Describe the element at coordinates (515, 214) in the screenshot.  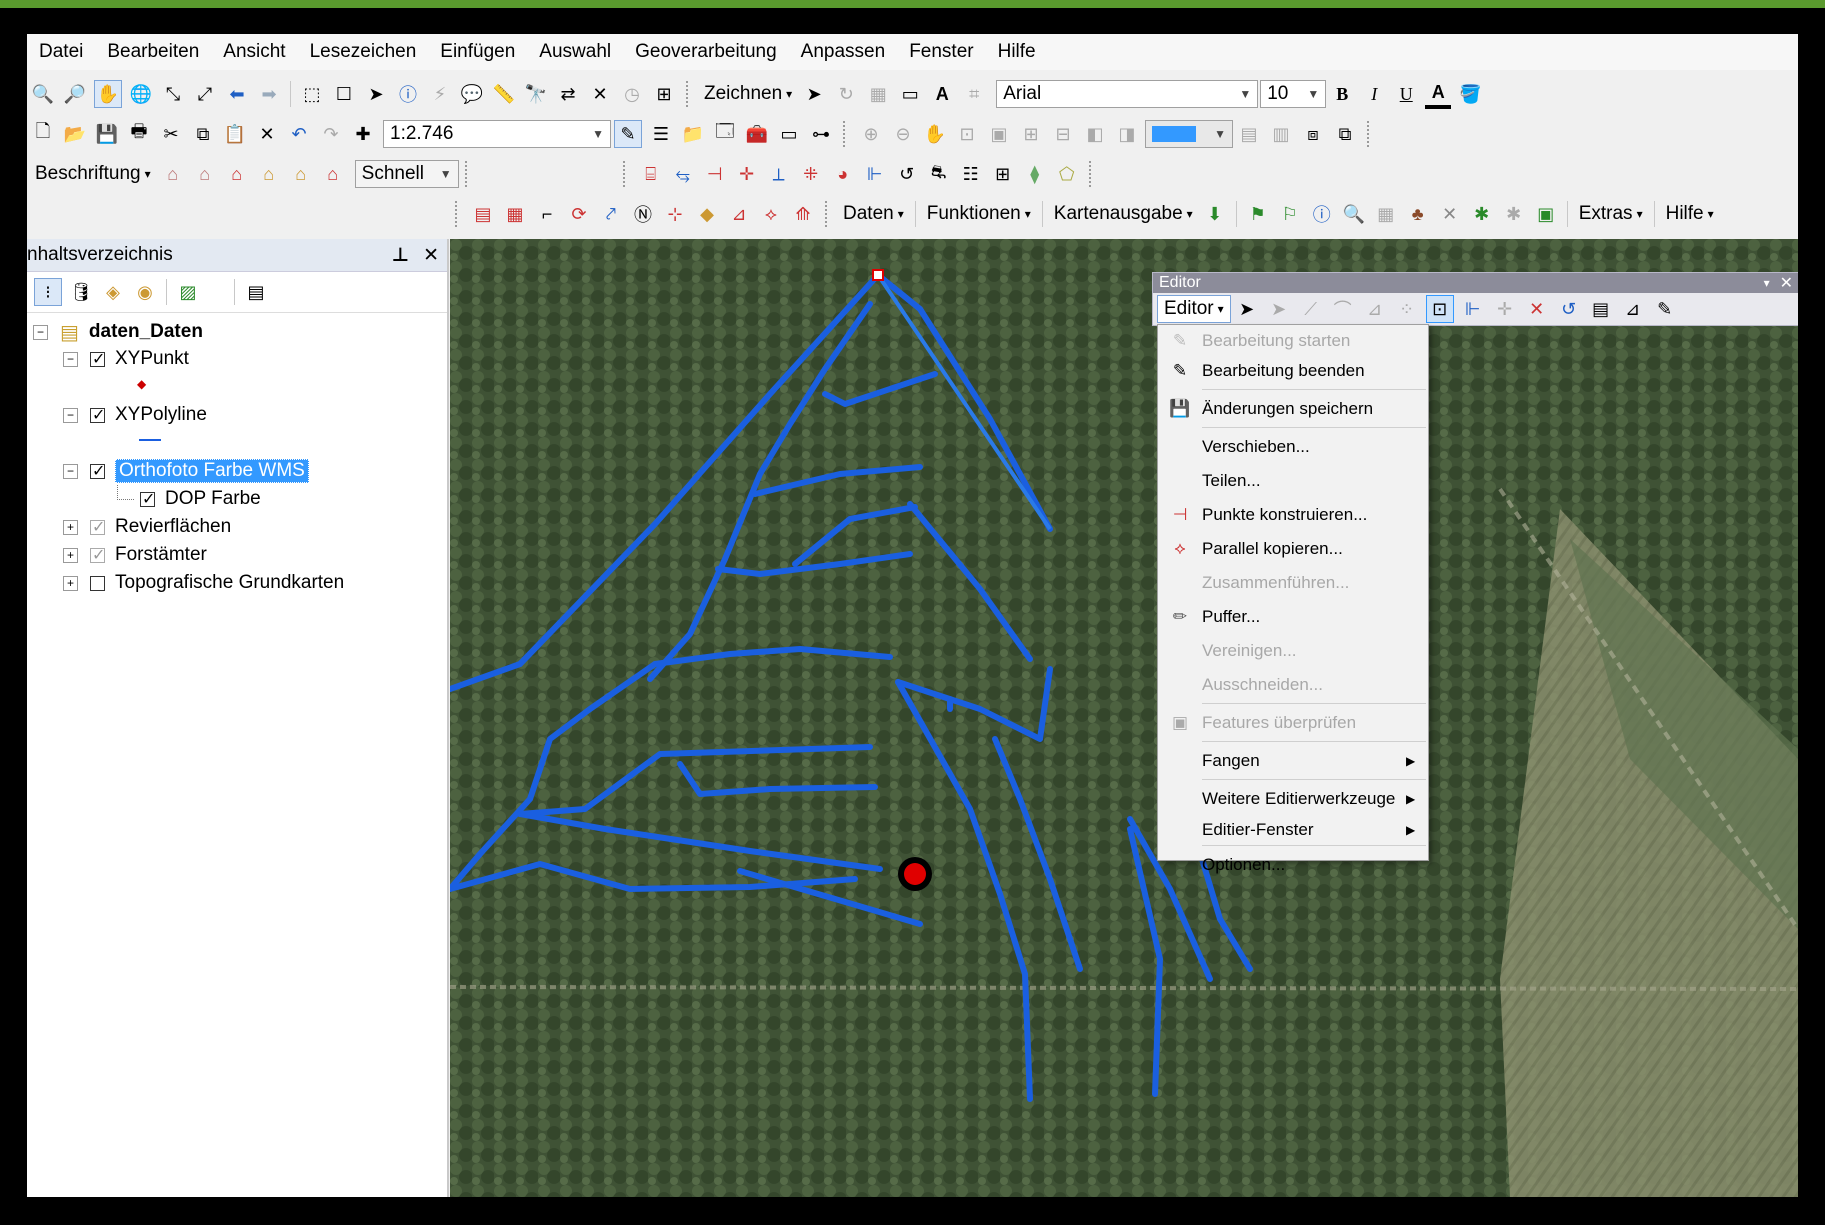
I see `create-features-icon: ▦` at that location.